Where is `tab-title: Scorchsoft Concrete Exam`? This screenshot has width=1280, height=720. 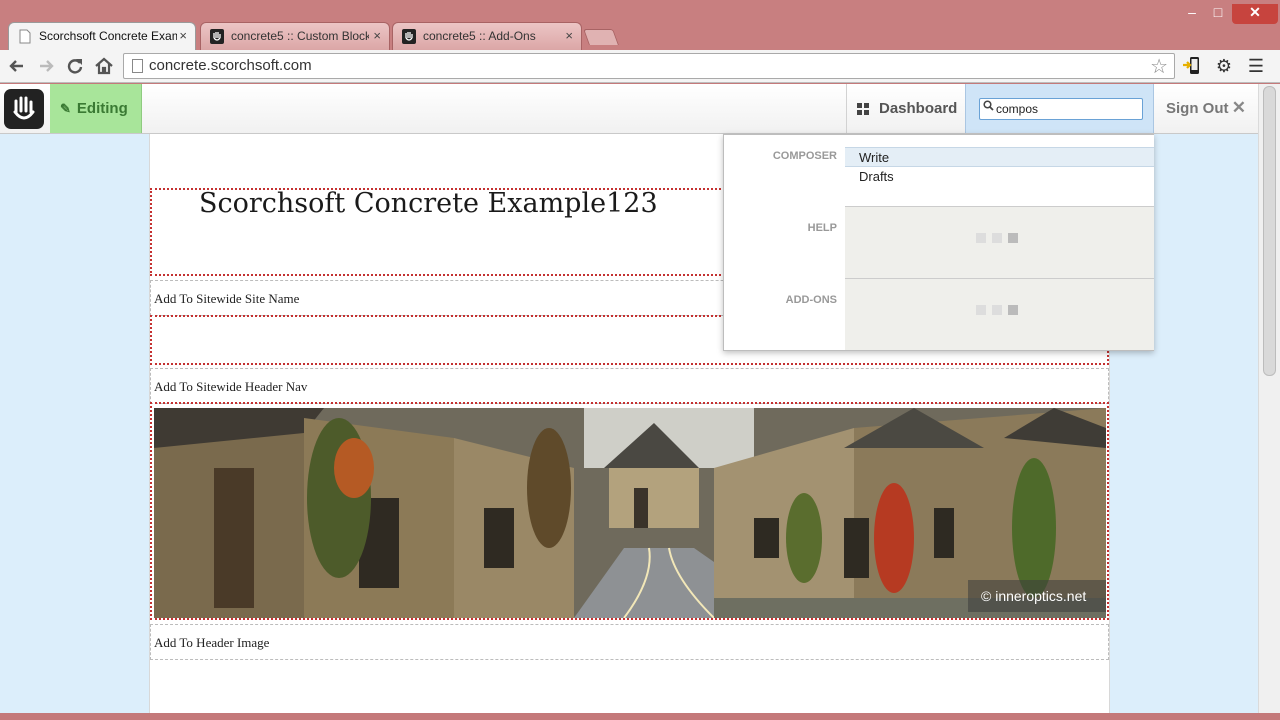
tab-title: Scorchsoft Concrete Exam is located at coordinates (108, 36).